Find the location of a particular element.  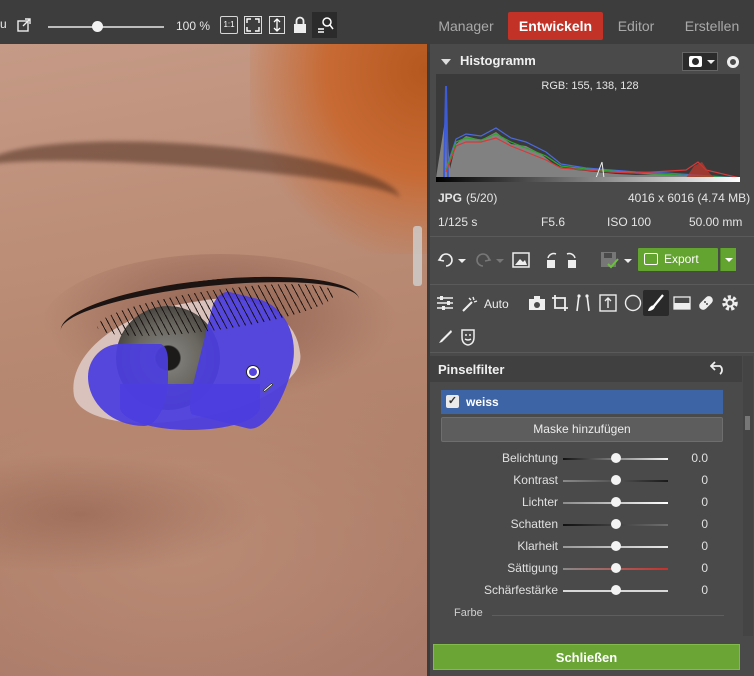

brush-mask-overlay-bottom is located at coordinates (190, 407).